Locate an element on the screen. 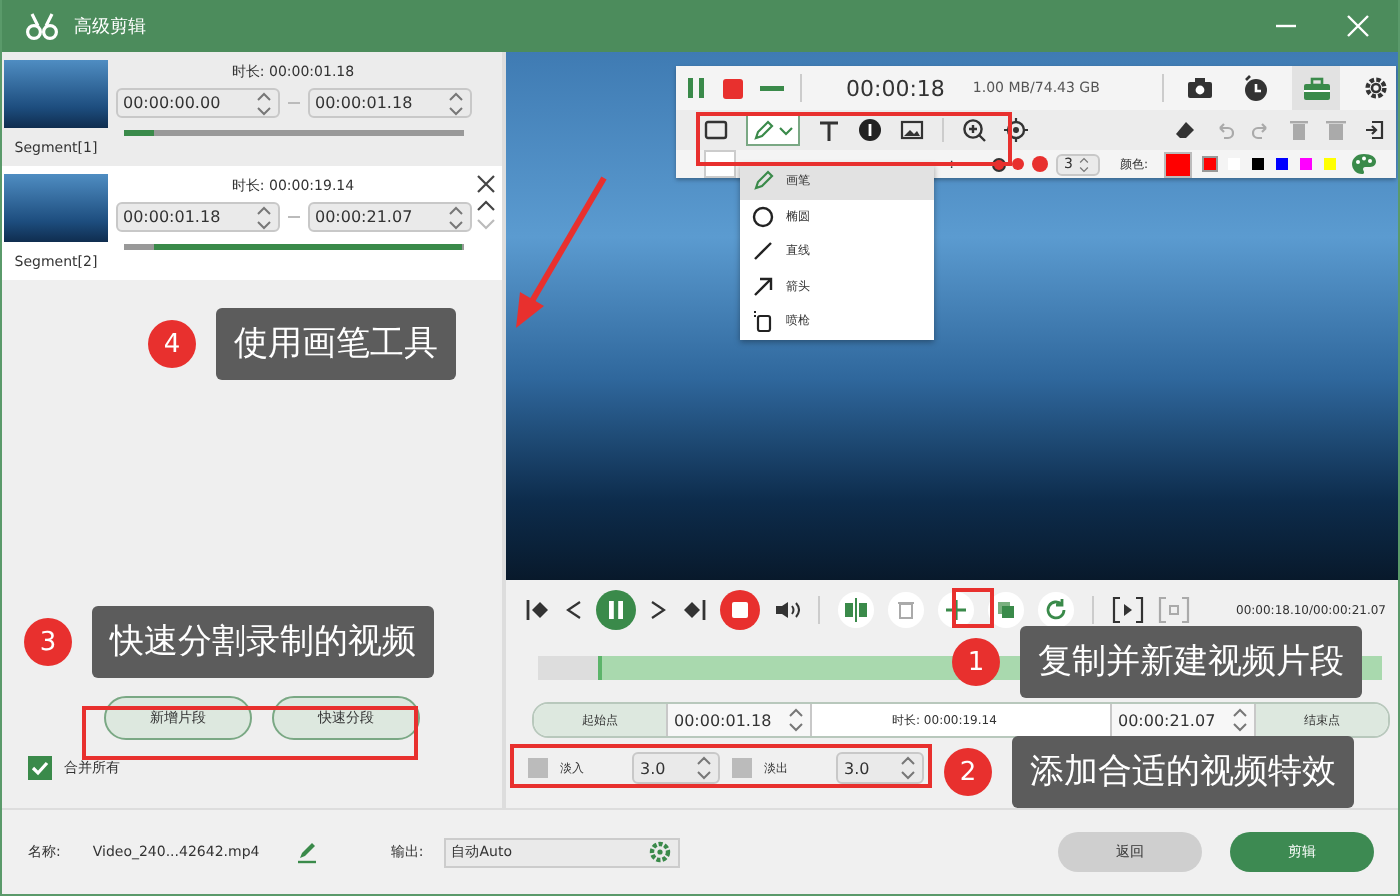 The image size is (1400, 896). callout-tooltip: 使用画笔工具 is located at coordinates (336, 344).